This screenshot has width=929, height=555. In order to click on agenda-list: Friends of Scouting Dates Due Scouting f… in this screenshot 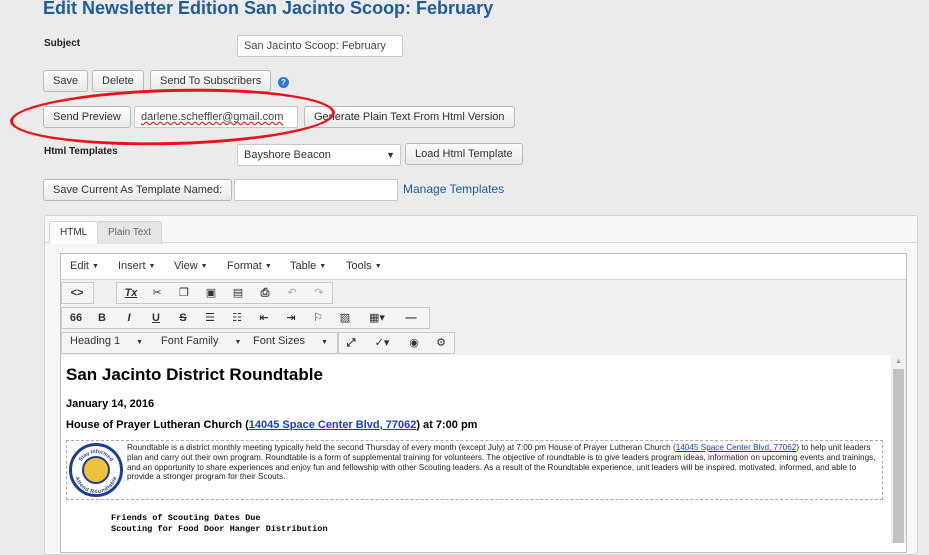, I will do `click(219, 523)`.